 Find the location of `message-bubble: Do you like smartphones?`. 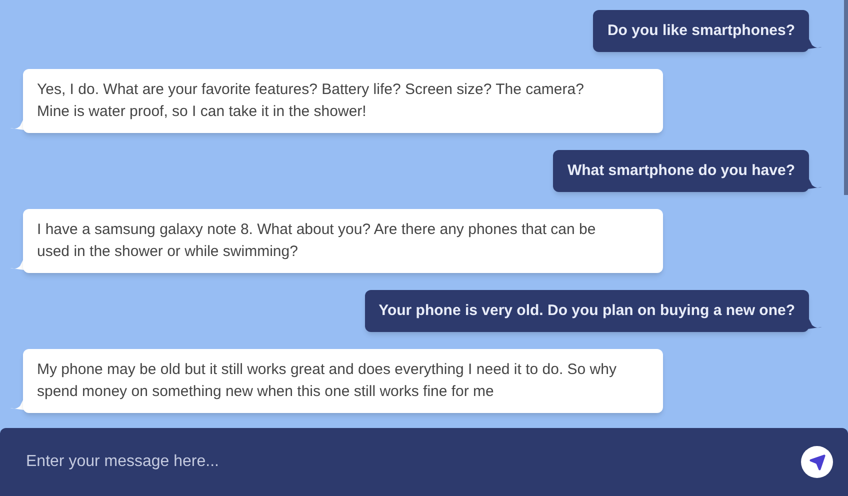

message-bubble: Do you like smartphones? is located at coordinates (701, 31).